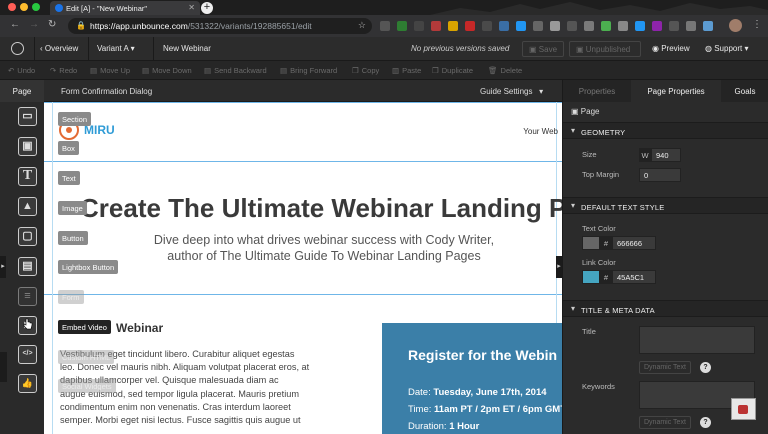  Describe the element at coordinates (167, 70) in the screenshot. I see `move-down-button: ▤ Move Down` at that location.